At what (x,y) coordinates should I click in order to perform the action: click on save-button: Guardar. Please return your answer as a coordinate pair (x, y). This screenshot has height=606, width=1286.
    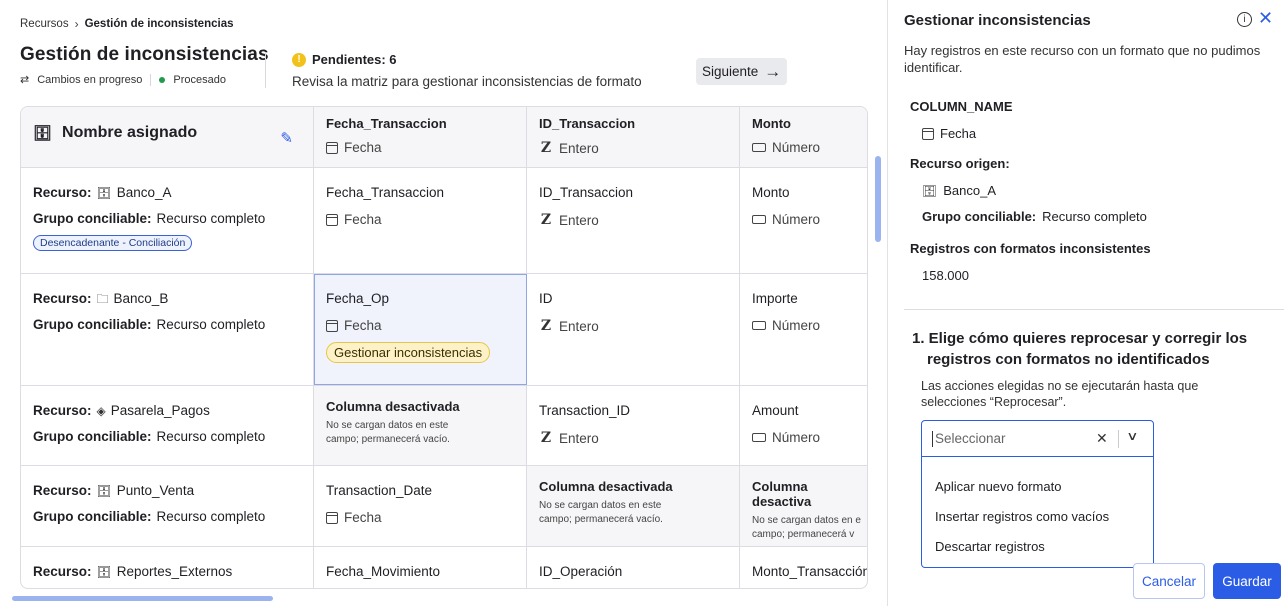
    Looking at the image, I should click on (1247, 581).